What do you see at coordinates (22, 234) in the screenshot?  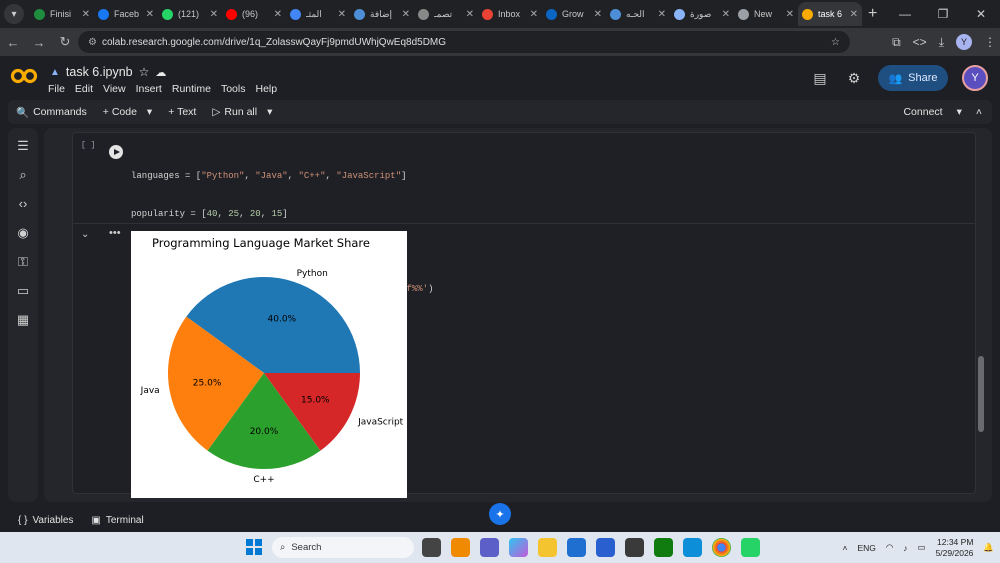 I see `variables-inspector-icon: ◉` at bounding box center [22, 234].